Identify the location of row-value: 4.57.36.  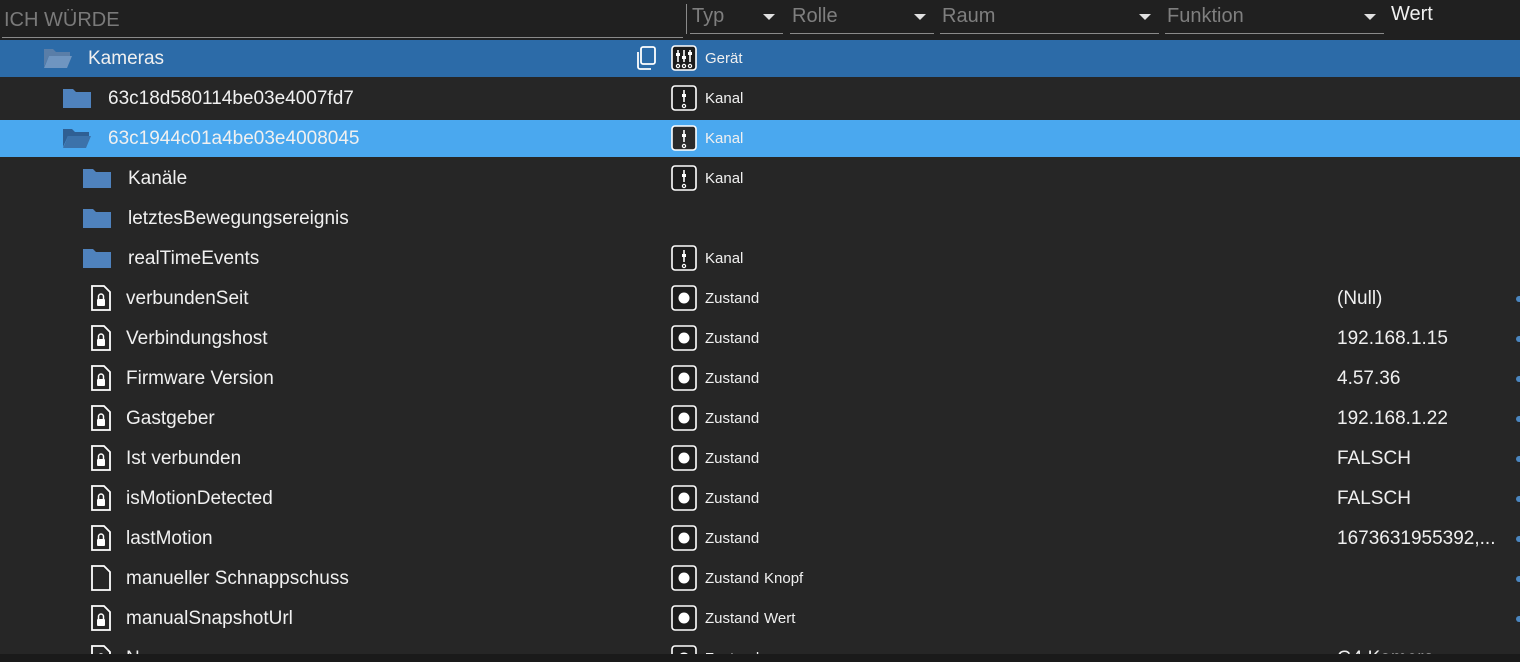
(1368, 379).